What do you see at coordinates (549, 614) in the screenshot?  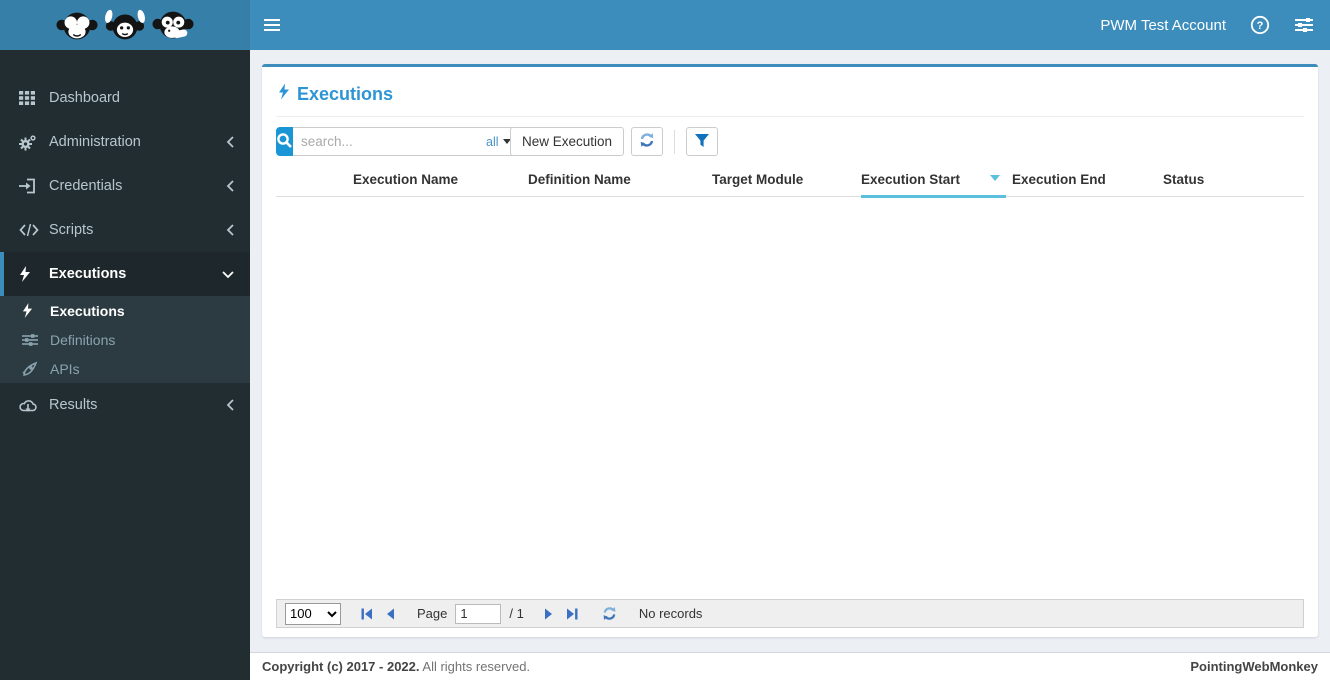 I see `next-page-icon` at bounding box center [549, 614].